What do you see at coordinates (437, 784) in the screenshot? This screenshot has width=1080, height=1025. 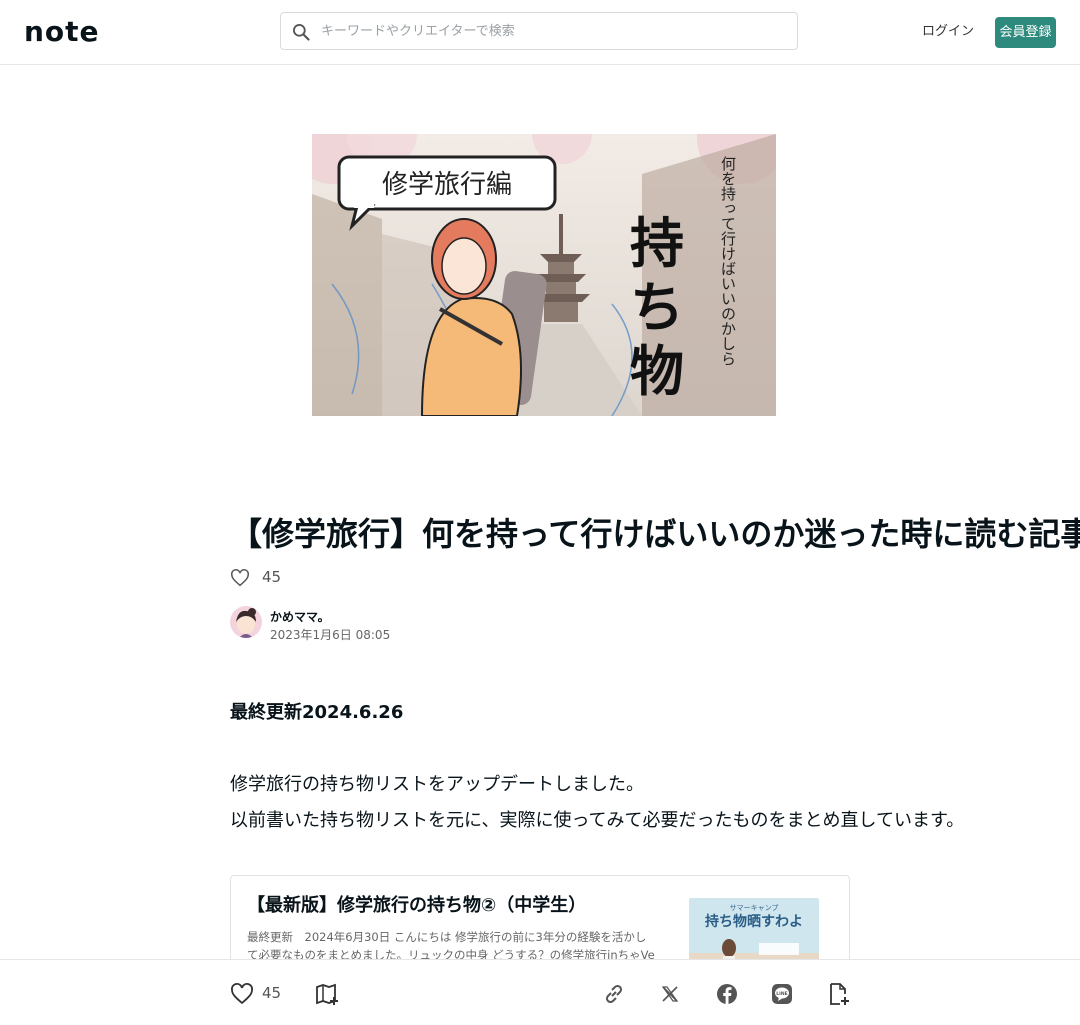 I see `body-paragraph-1: 修学旅行の持ち物リストをアップデートしました。` at bounding box center [437, 784].